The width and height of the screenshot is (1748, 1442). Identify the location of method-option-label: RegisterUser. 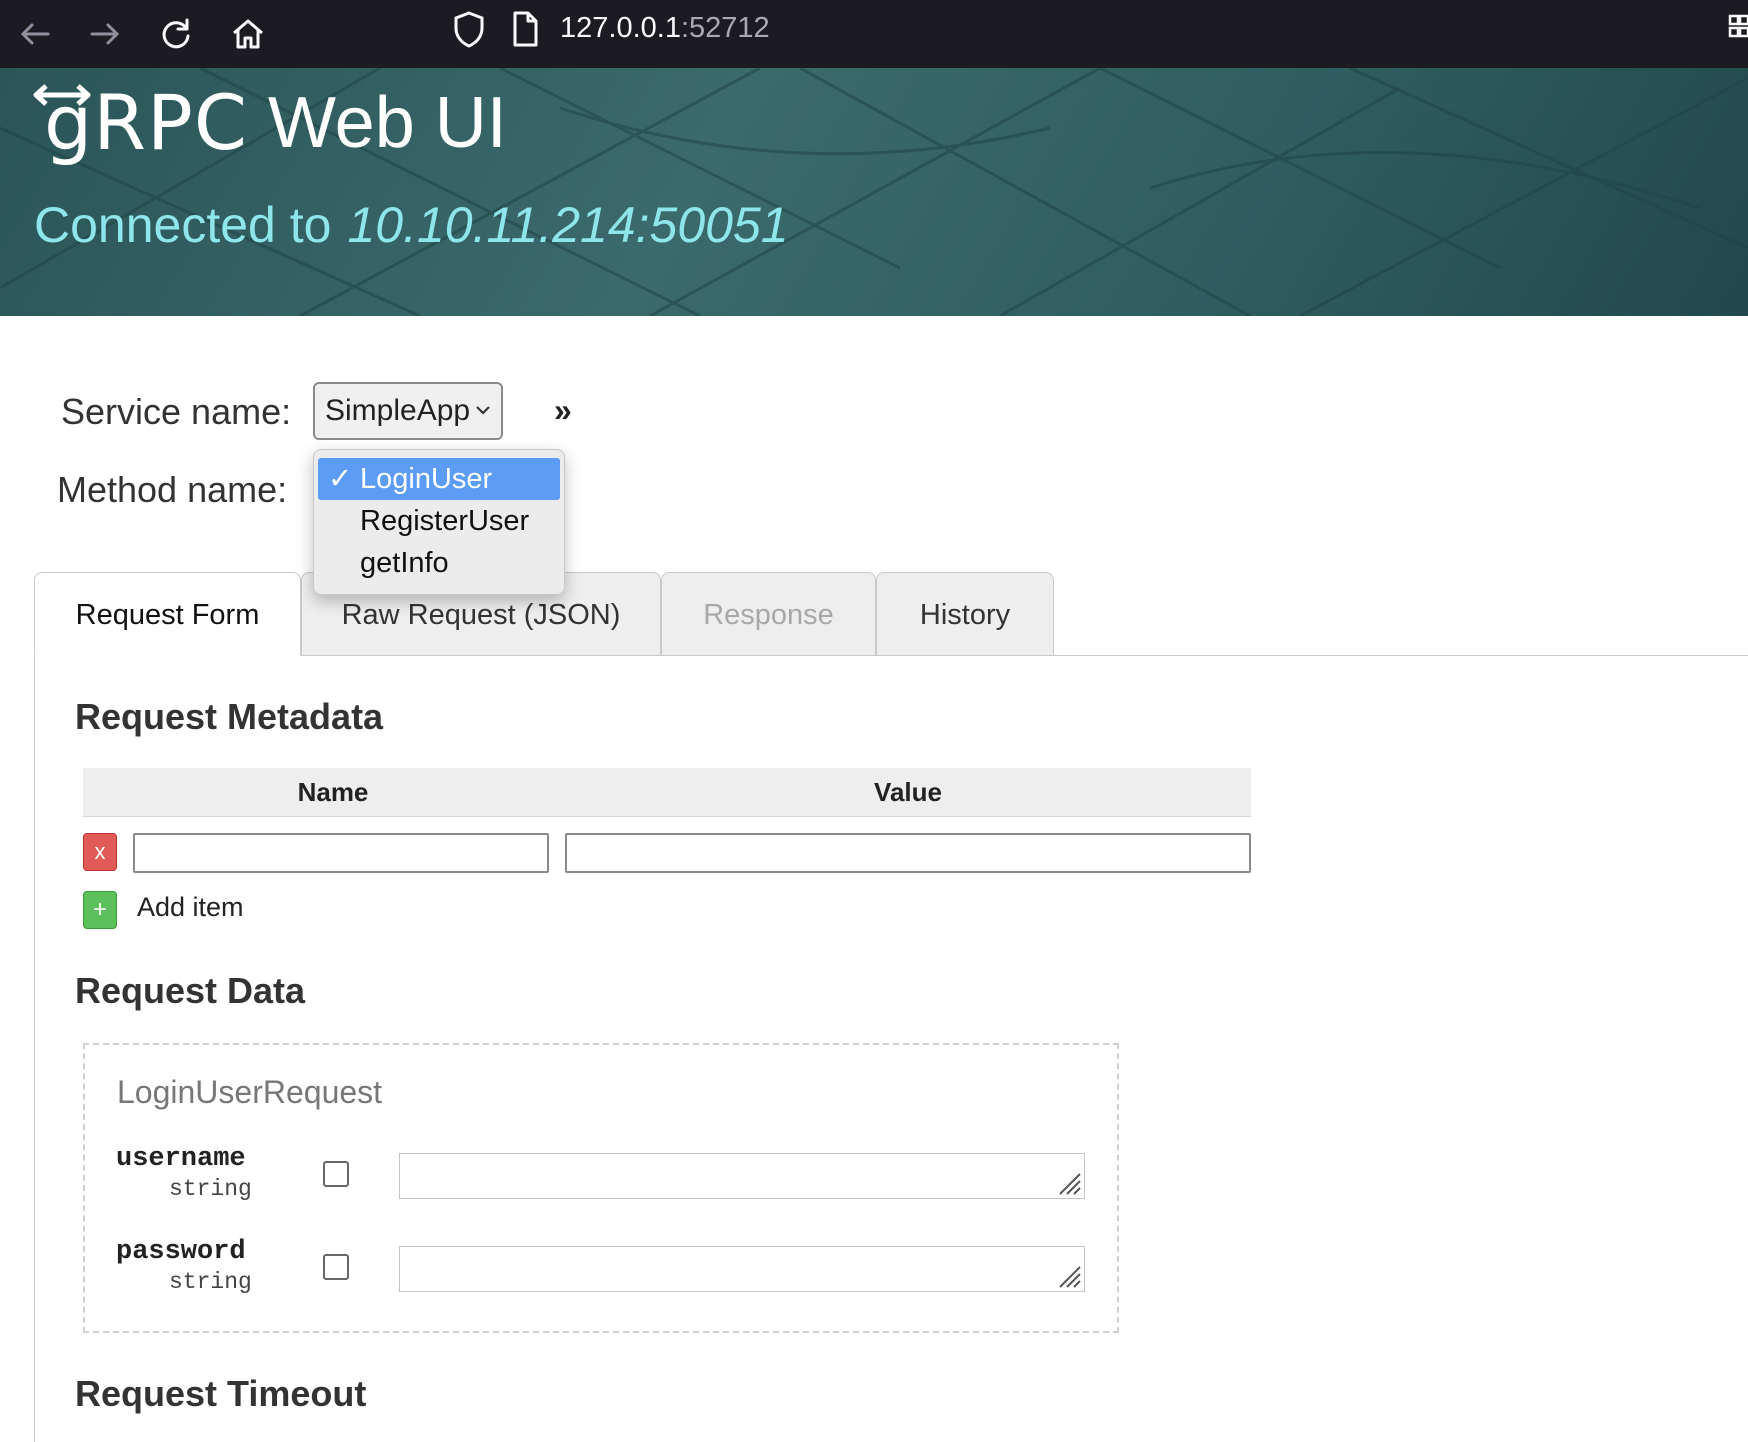
(445, 521).